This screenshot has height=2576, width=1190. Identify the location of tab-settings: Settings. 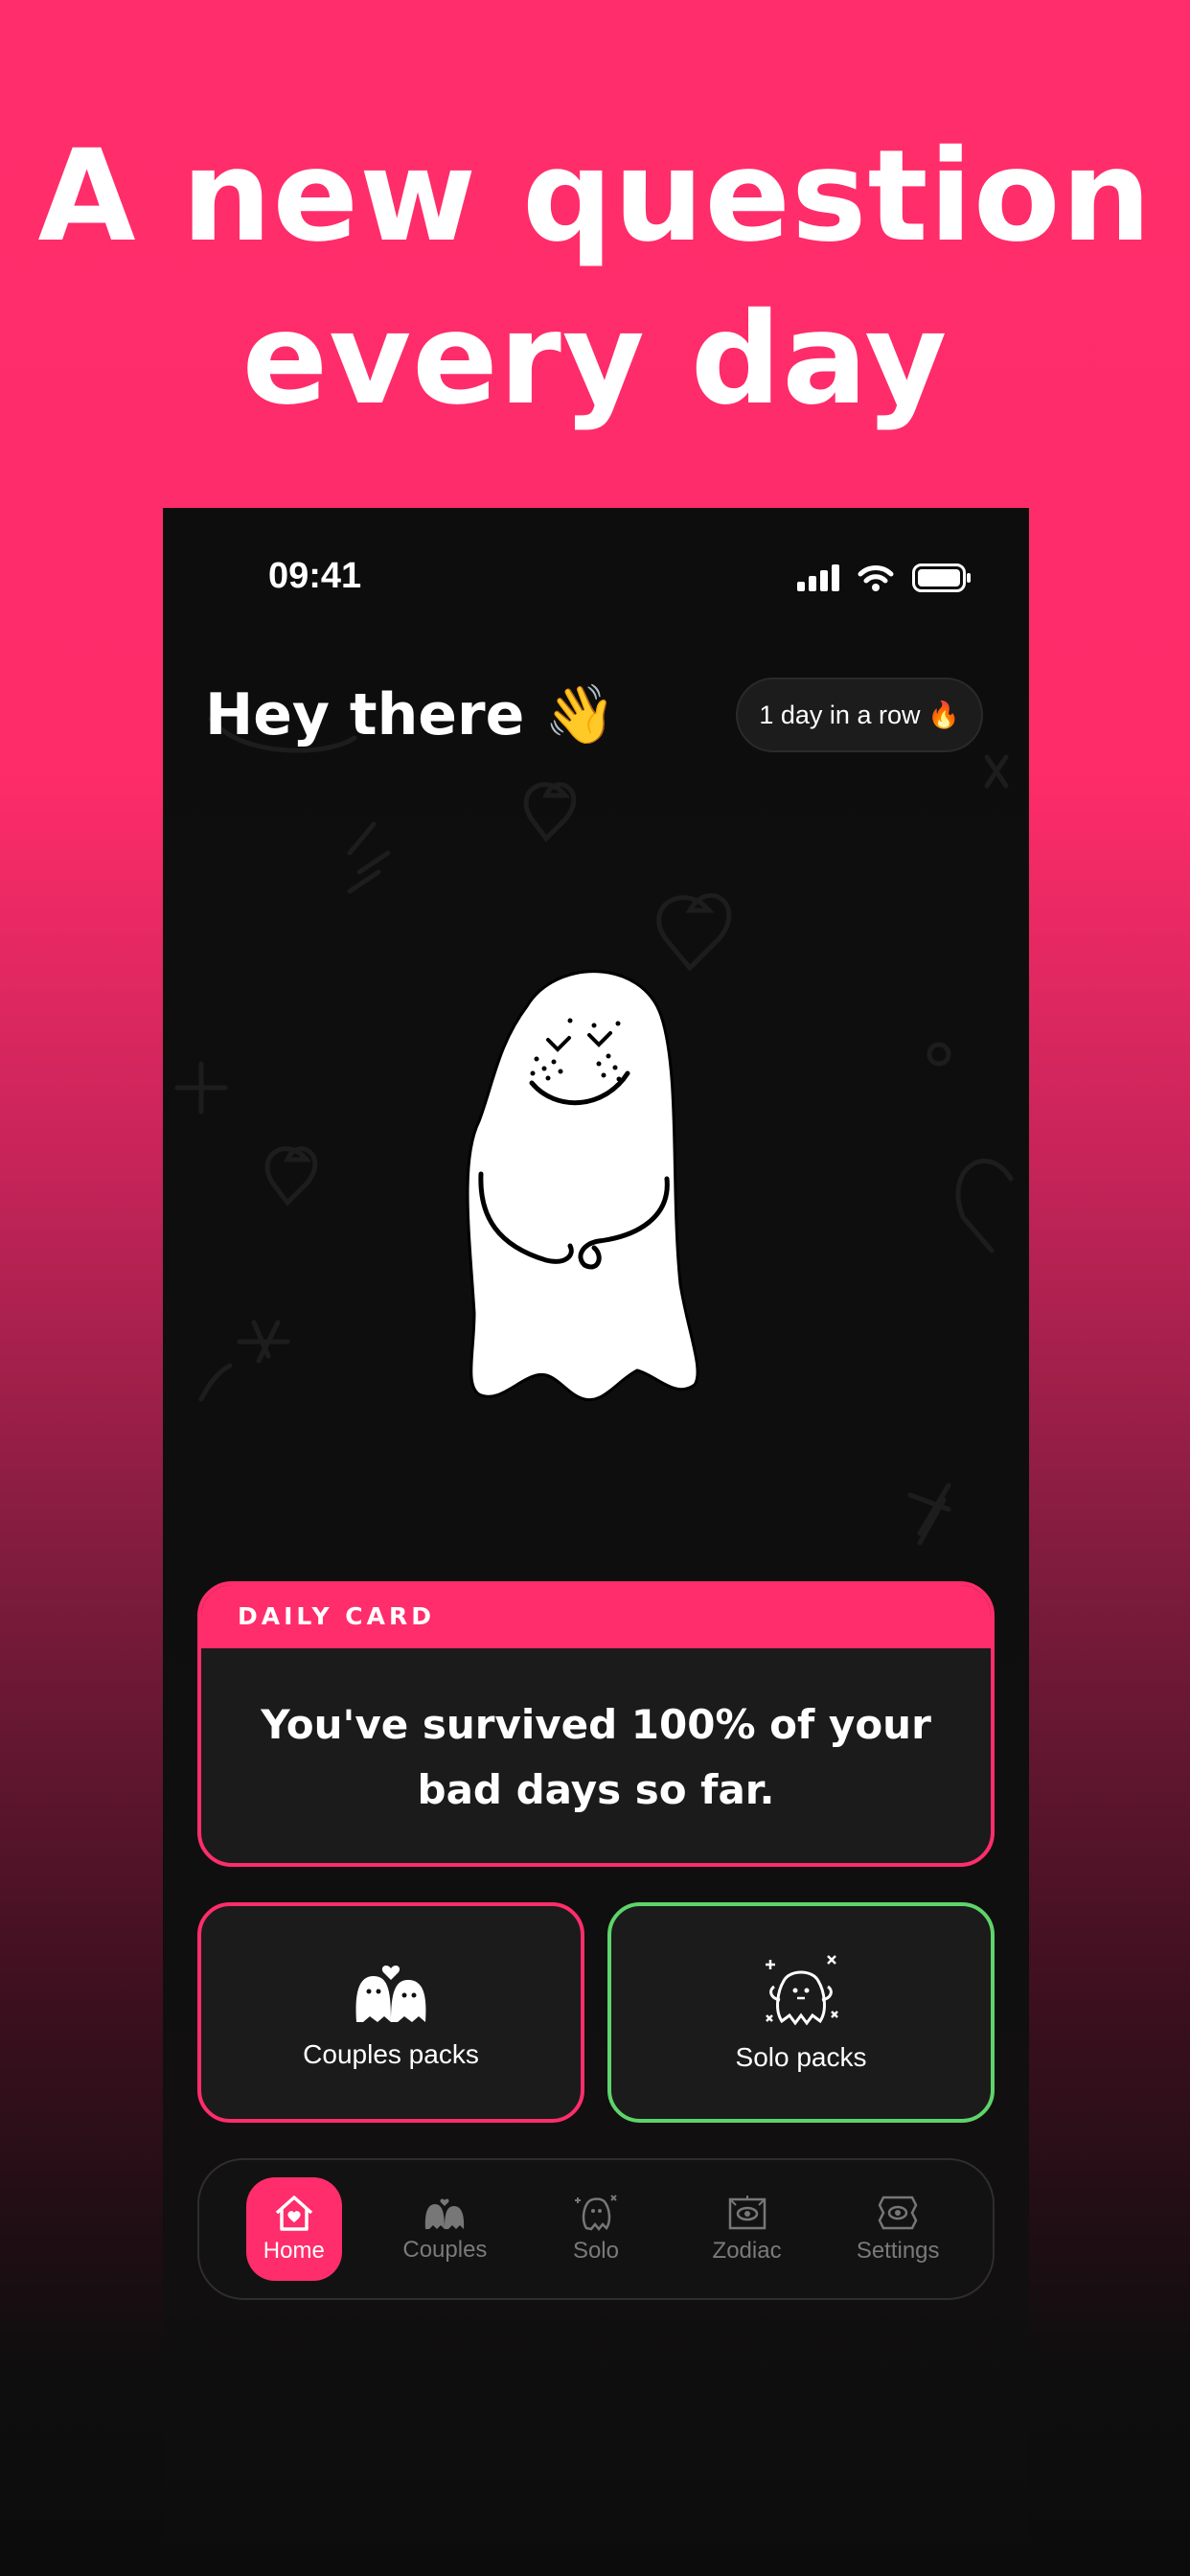
(898, 2229).